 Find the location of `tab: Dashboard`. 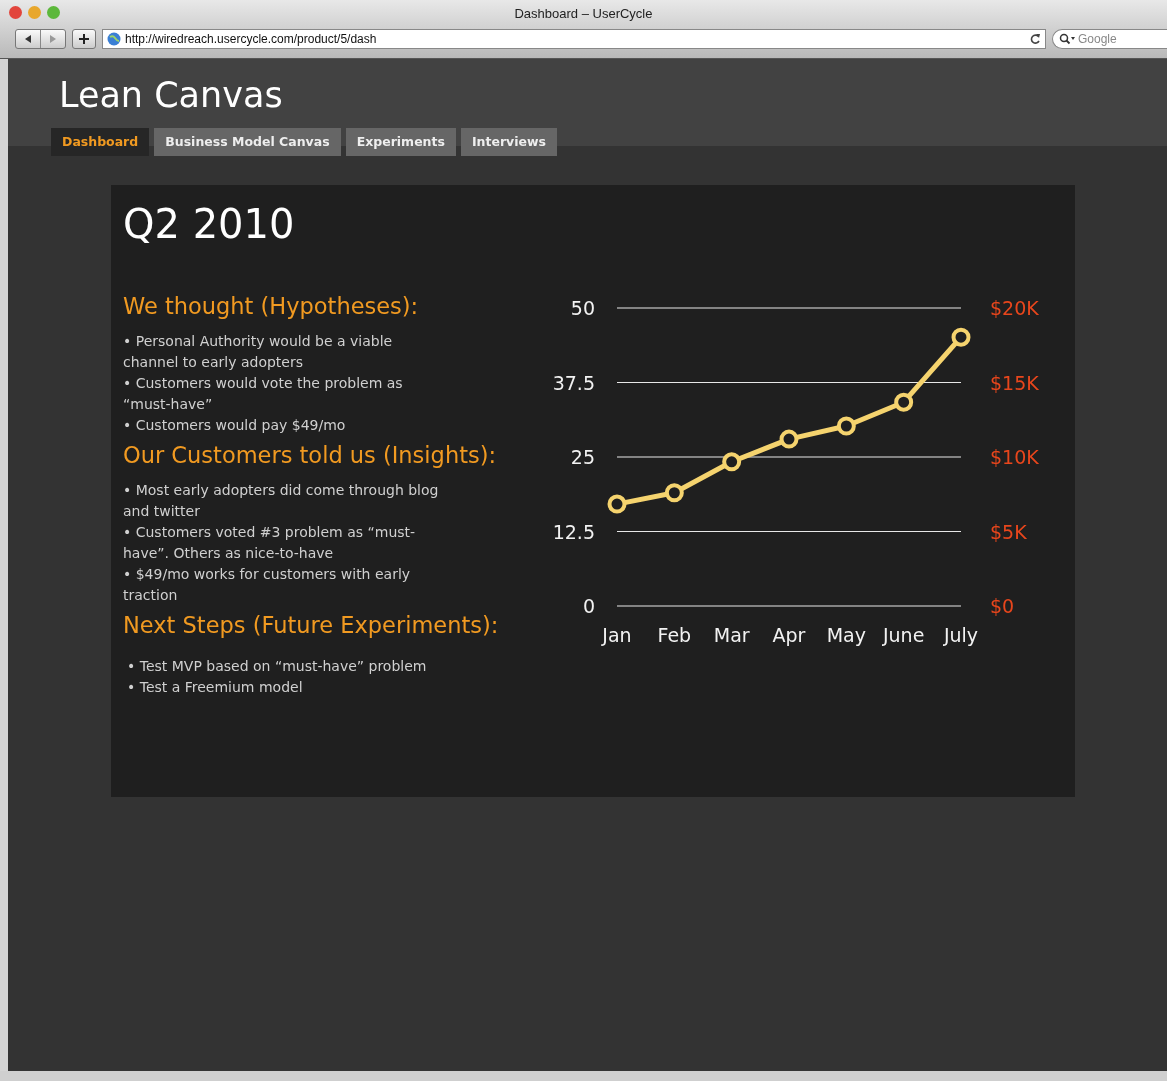

tab: Dashboard is located at coordinates (100, 142).